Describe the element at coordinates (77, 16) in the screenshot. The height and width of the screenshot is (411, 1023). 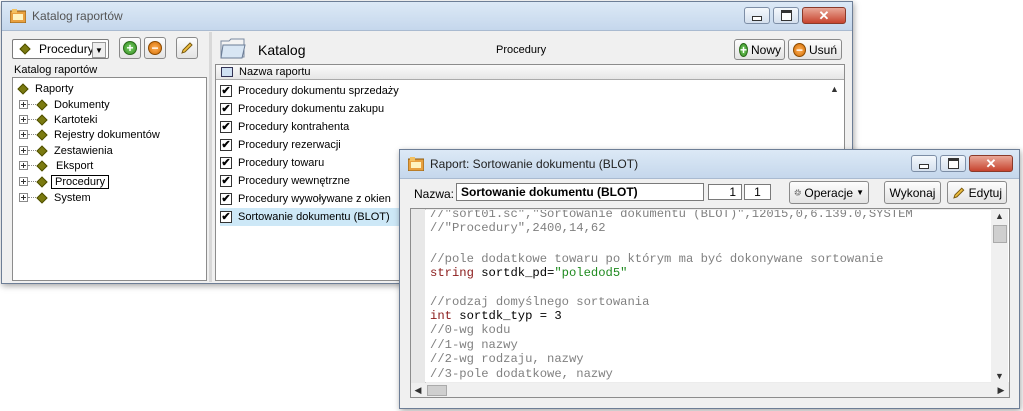
I see `window-title: Katalog raportów` at that location.